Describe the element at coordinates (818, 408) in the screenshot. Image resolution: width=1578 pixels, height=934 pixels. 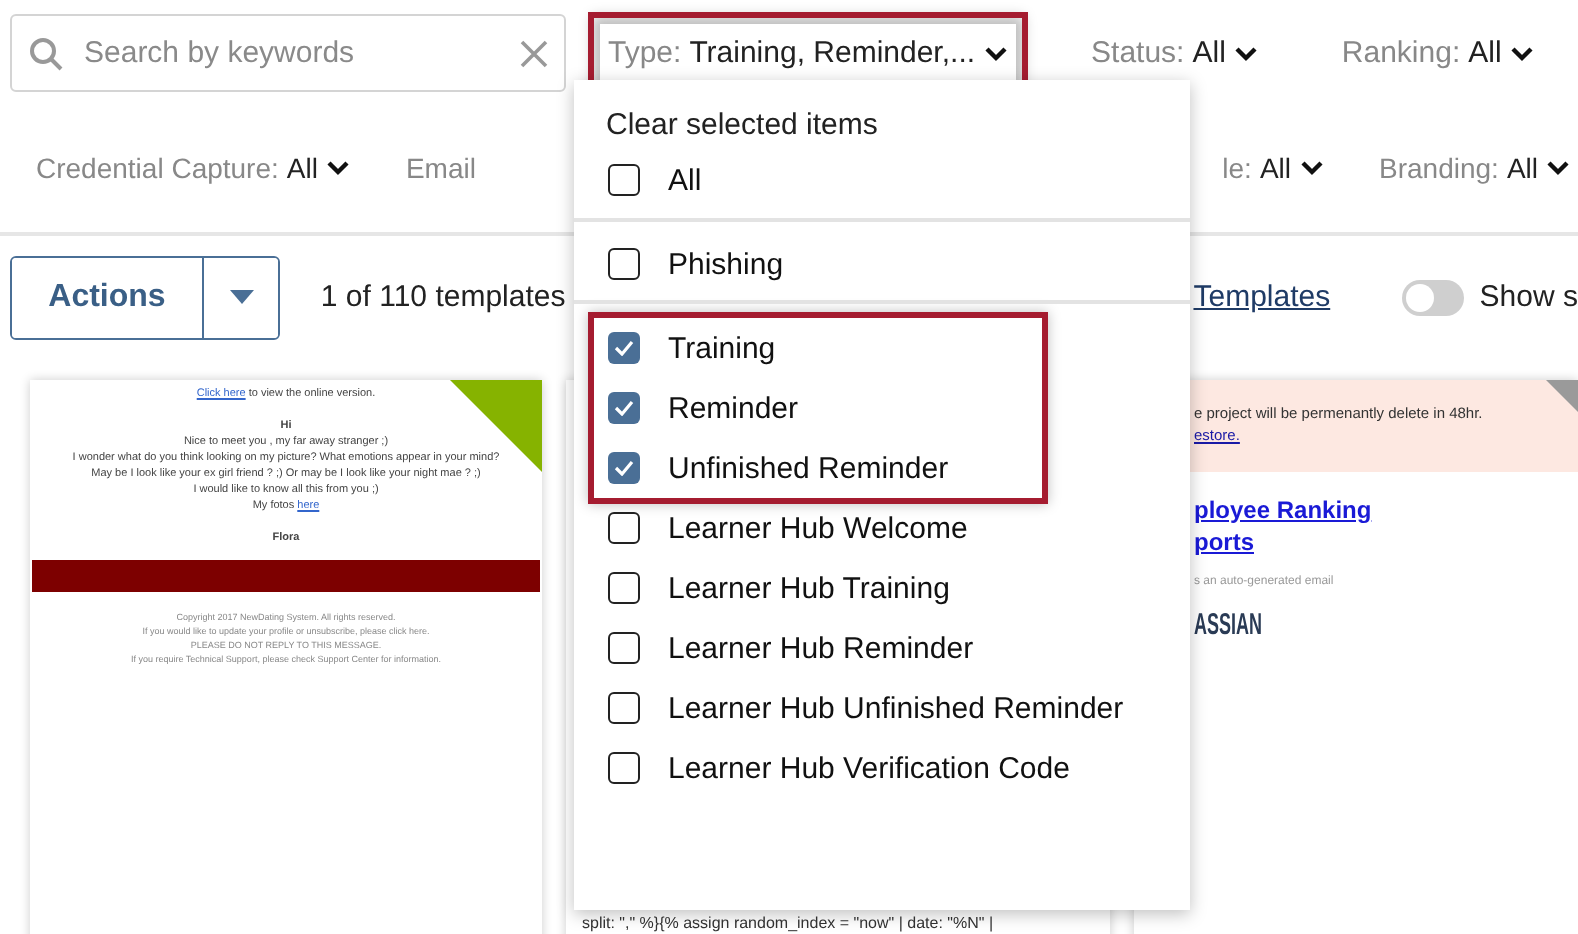
I see `dropdown-option: Reminder` at that location.